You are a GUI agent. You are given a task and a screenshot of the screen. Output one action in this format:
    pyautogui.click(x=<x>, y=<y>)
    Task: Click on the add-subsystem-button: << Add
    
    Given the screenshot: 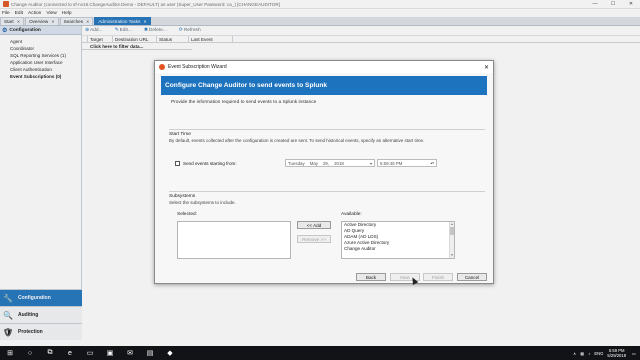 What is the action you would take?
    pyautogui.click(x=314, y=225)
    